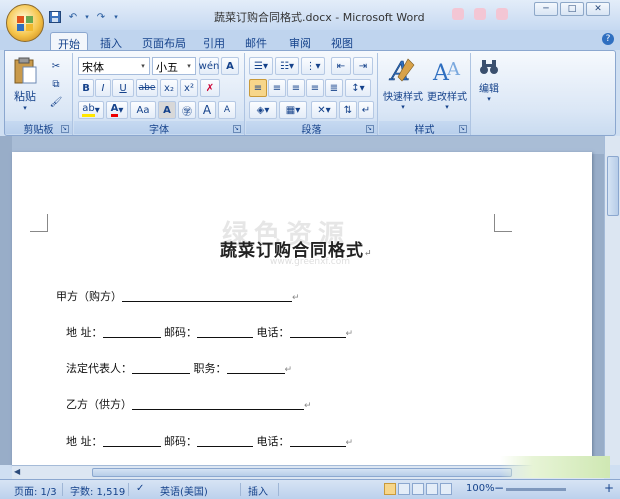 Image resolution: width=620 pixels, height=499 pixels. I want to click on phonetic-guide-button: wén, so click(209, 66).